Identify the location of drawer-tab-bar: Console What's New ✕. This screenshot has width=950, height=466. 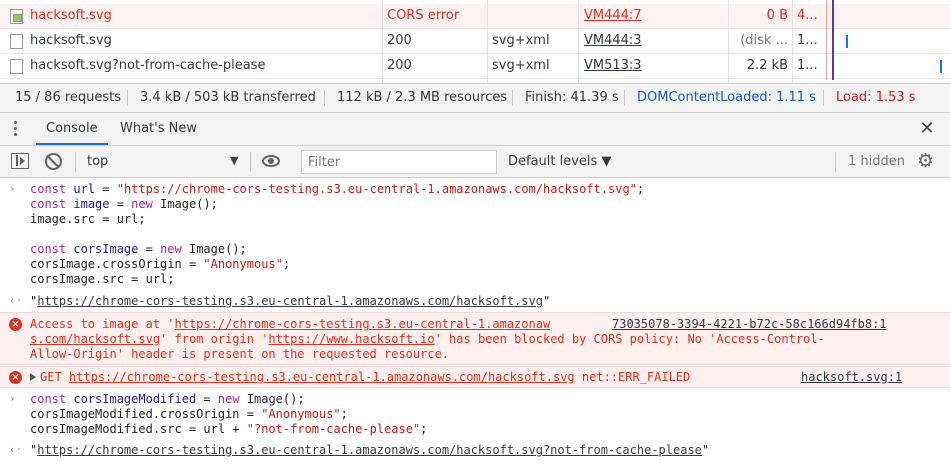
(475, 129).